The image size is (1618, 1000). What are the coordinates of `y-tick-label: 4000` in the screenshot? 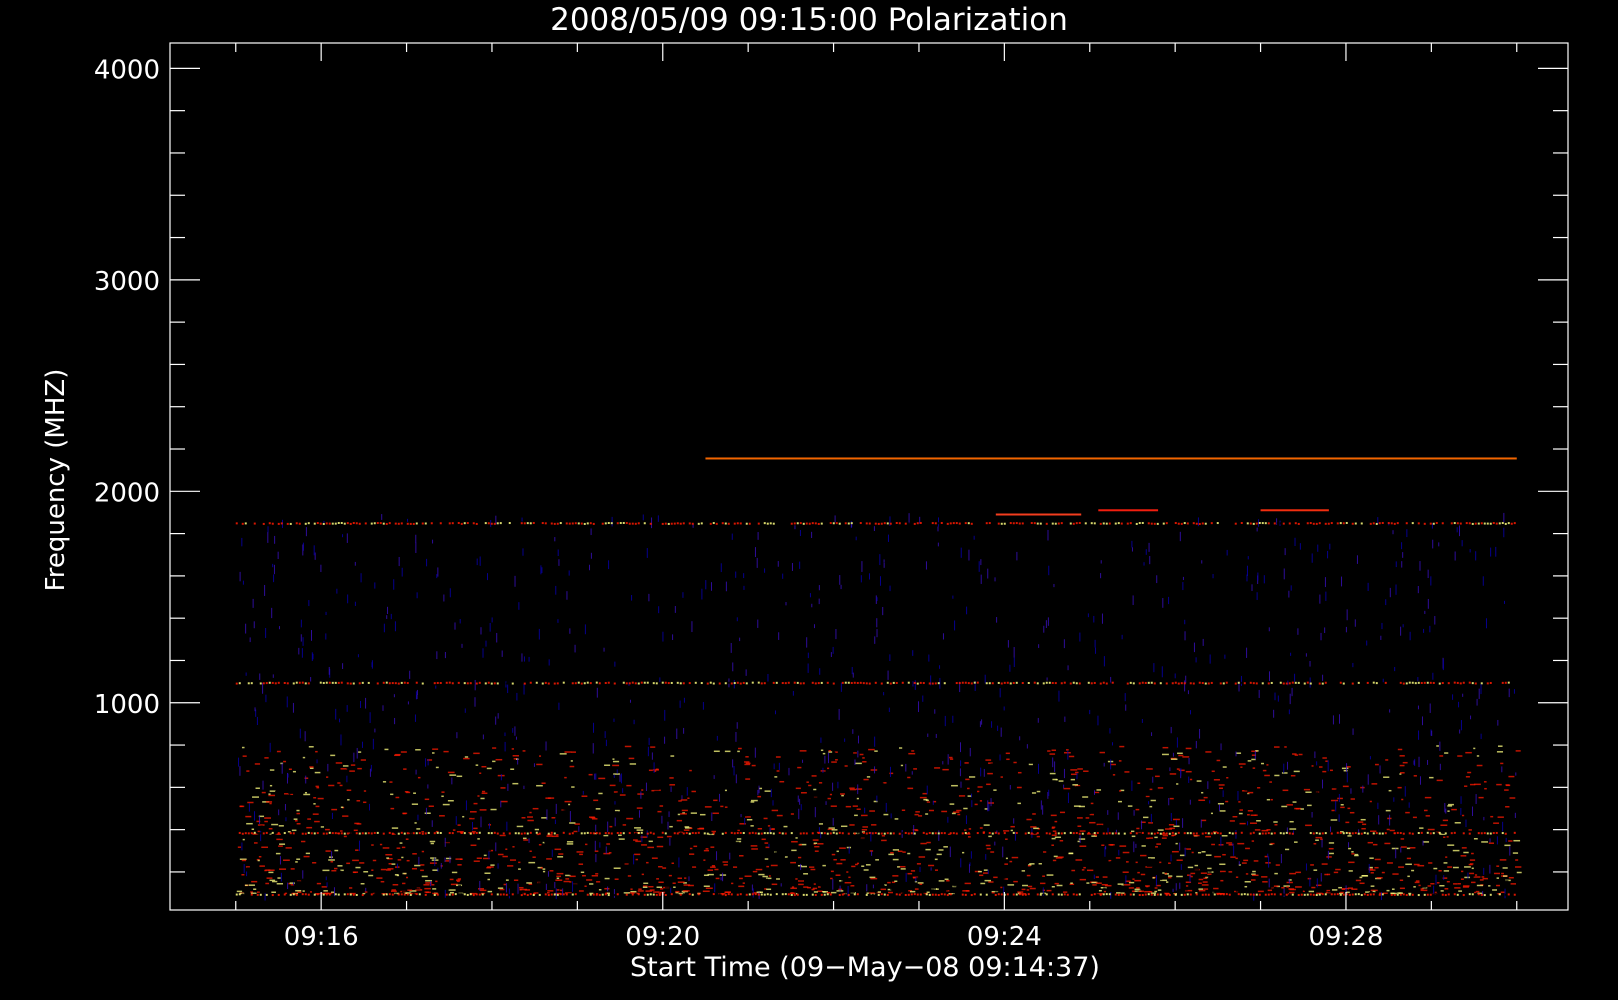 It's located at (127, 70).